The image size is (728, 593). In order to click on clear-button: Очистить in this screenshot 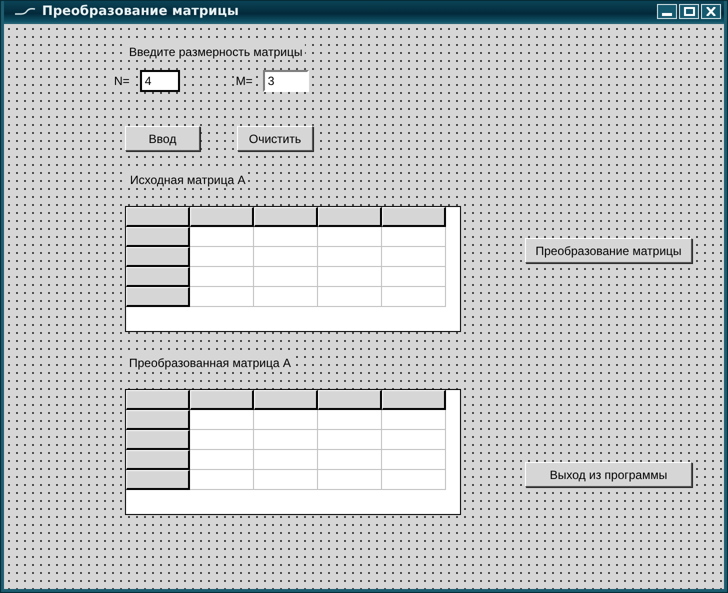, I will do `click(275, 138)`.